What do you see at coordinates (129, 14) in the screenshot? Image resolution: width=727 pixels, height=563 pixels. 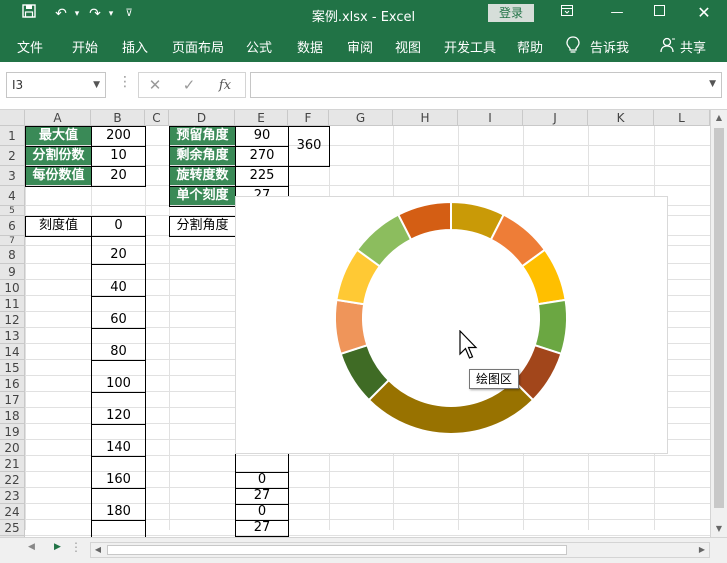 I see `customize-toolbar-icon: ⊽` at bounding box center [129, 14].